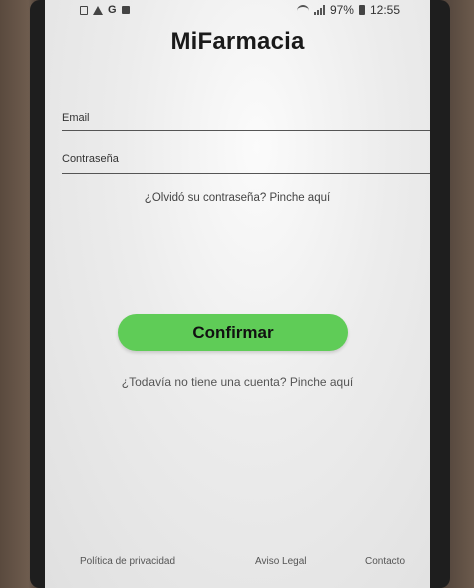 The height and width of the screenshot is (588, 474). I want to click on contact-link: Contacto, so click(385, 561).